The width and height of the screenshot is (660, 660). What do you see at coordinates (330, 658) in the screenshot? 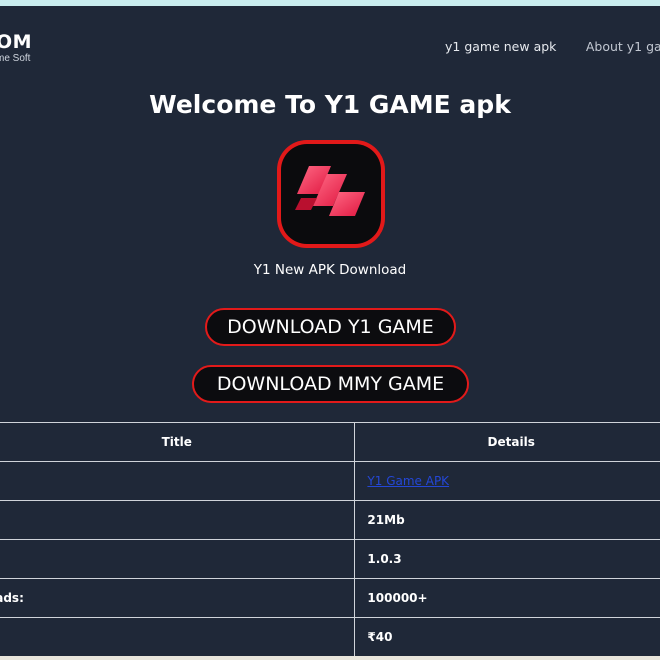
I see `bottom-strip` at bounding box center [330, 658].